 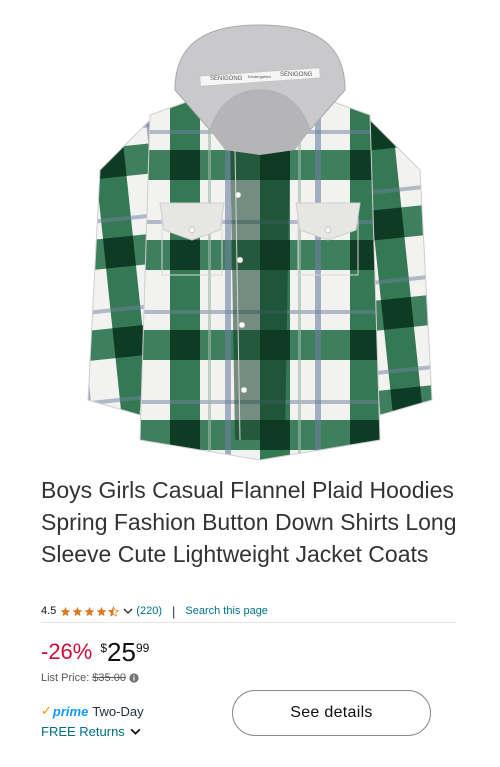 I want to click on prime-logo: ✓ prime, so click(x=64, y=711).